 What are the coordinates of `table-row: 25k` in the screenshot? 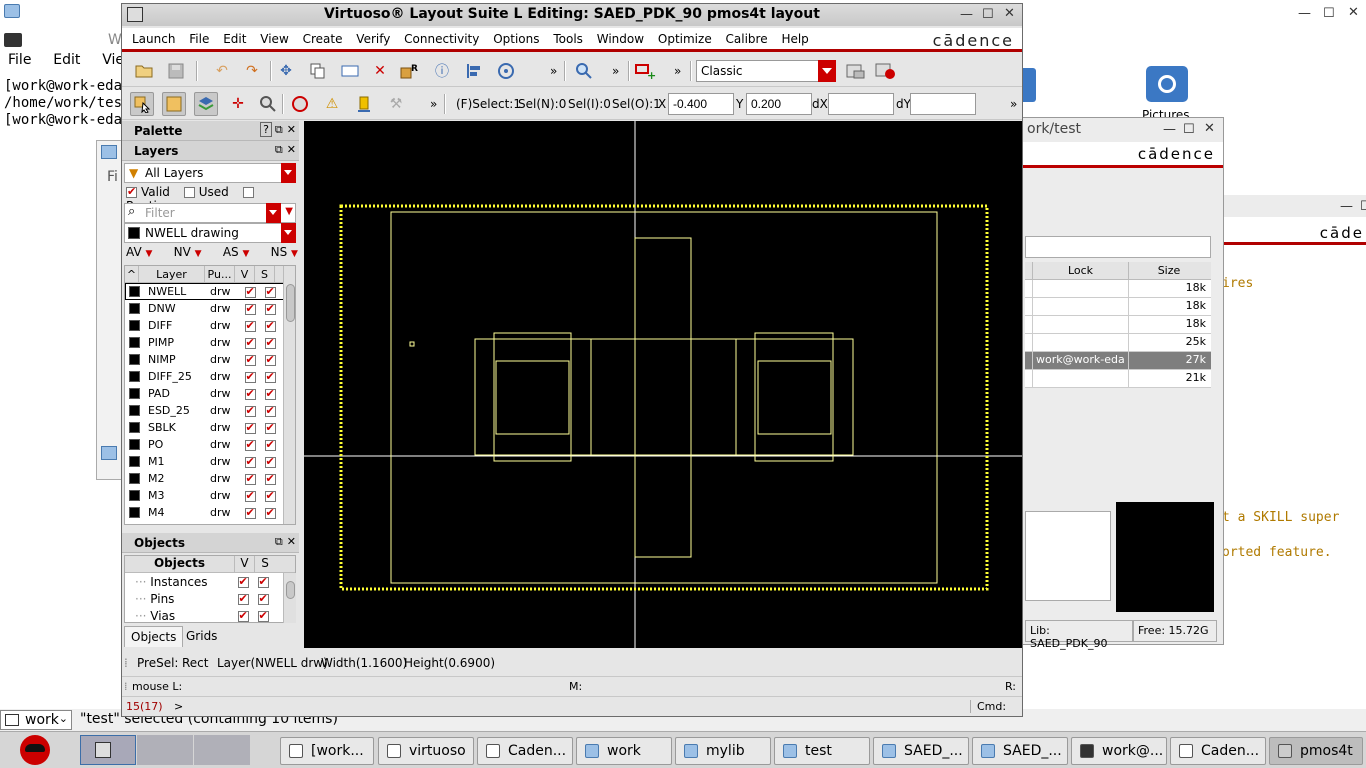 It's located at (1118, 343).